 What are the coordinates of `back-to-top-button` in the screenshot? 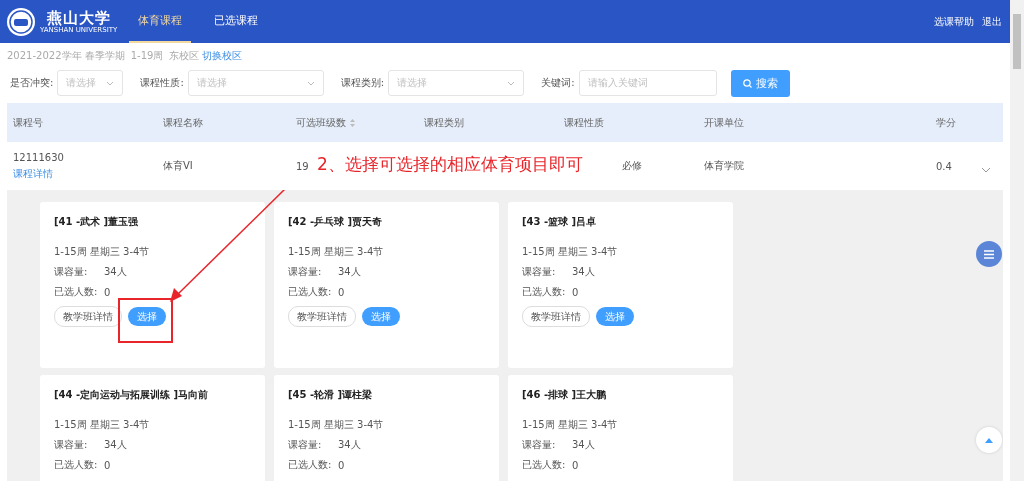 It's located at (989, 440).